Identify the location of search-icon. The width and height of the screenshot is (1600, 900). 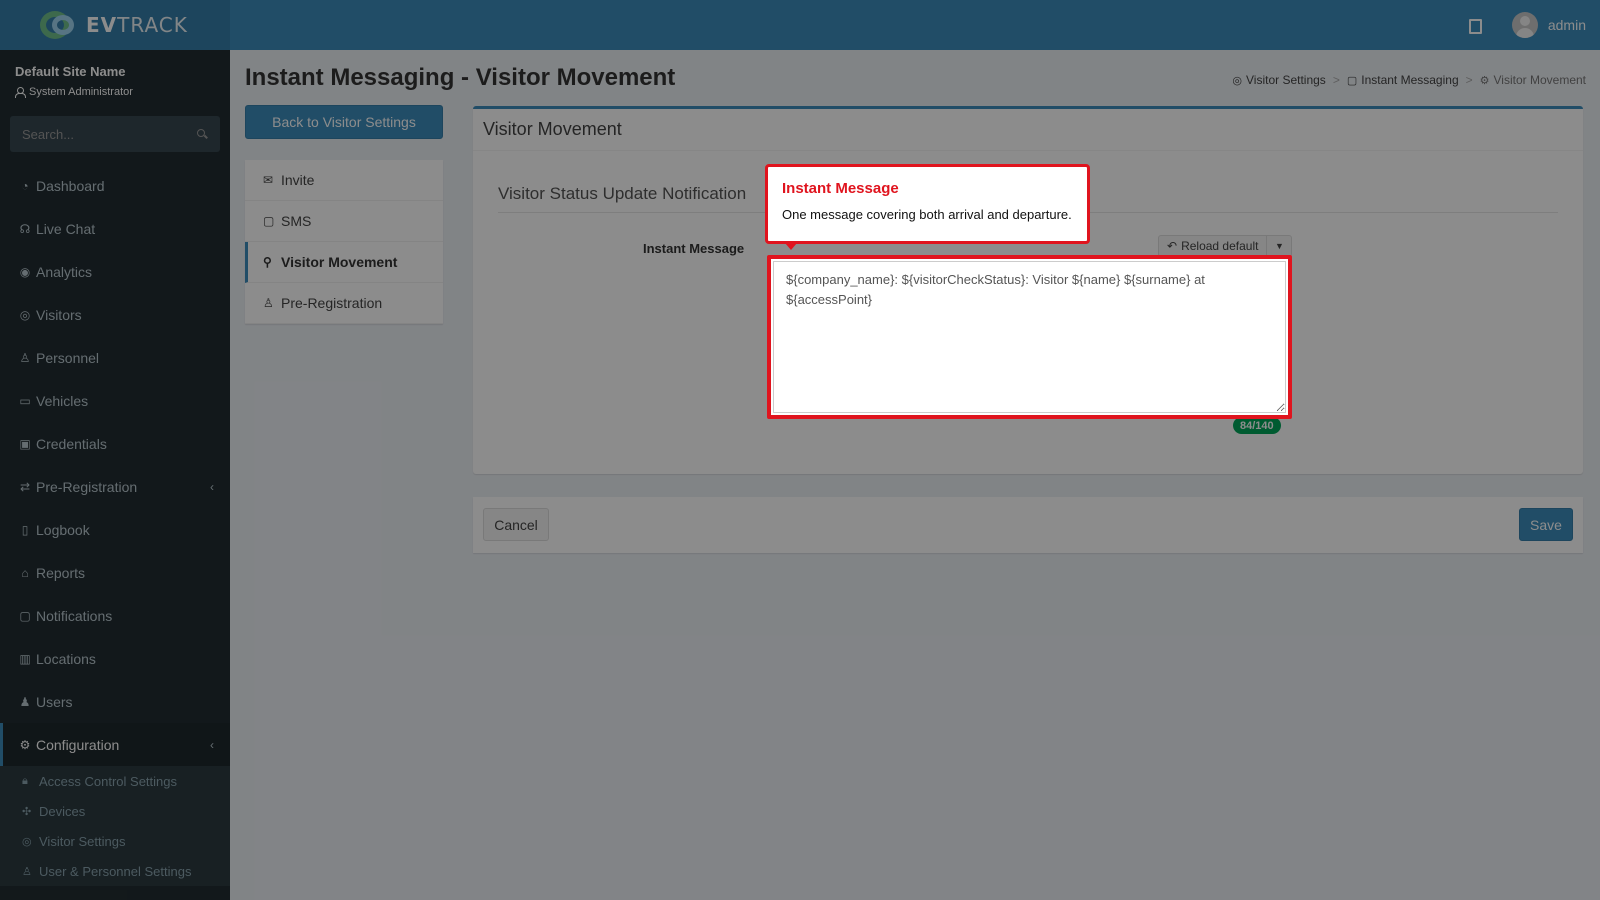
(202, 134).